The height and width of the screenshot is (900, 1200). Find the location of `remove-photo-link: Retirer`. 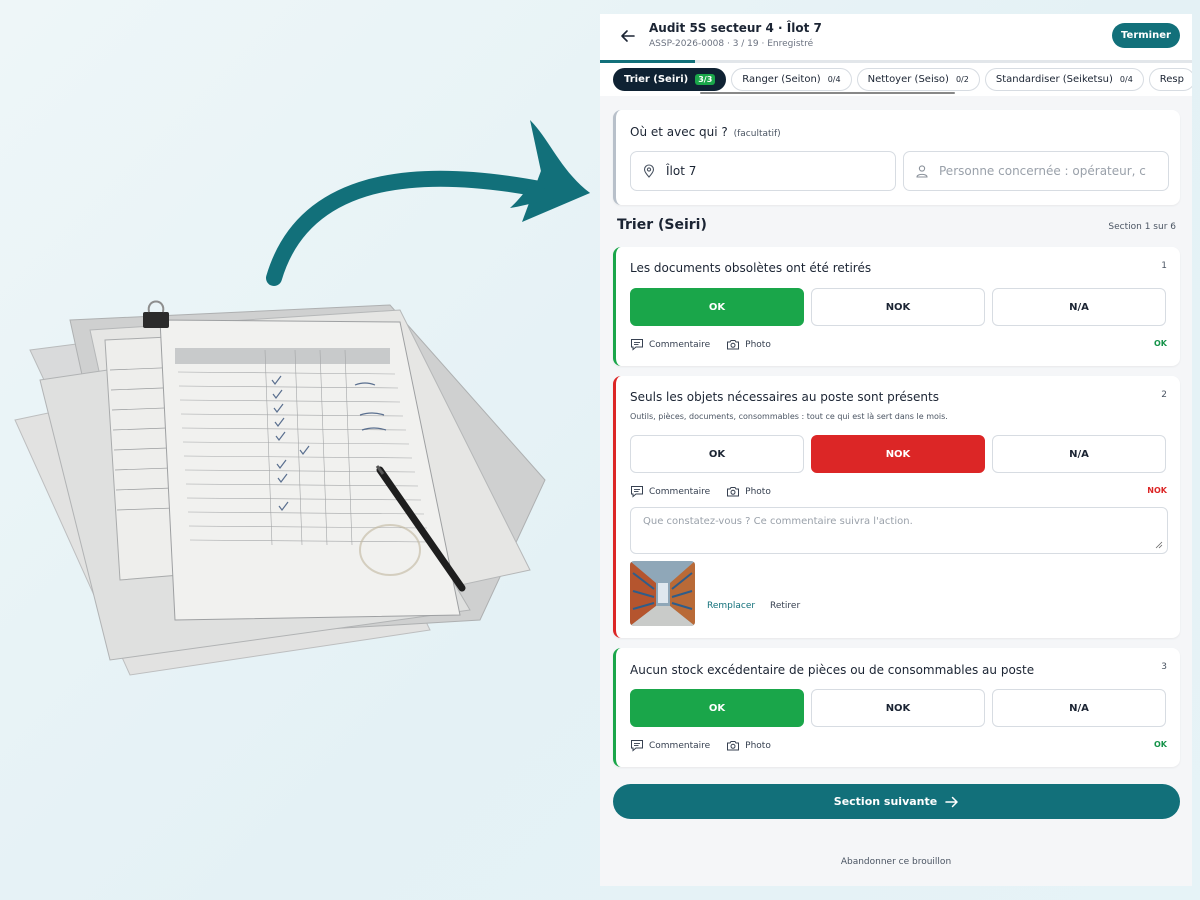

remove-photo-link: Retirer is located at coordinates (785, 606).